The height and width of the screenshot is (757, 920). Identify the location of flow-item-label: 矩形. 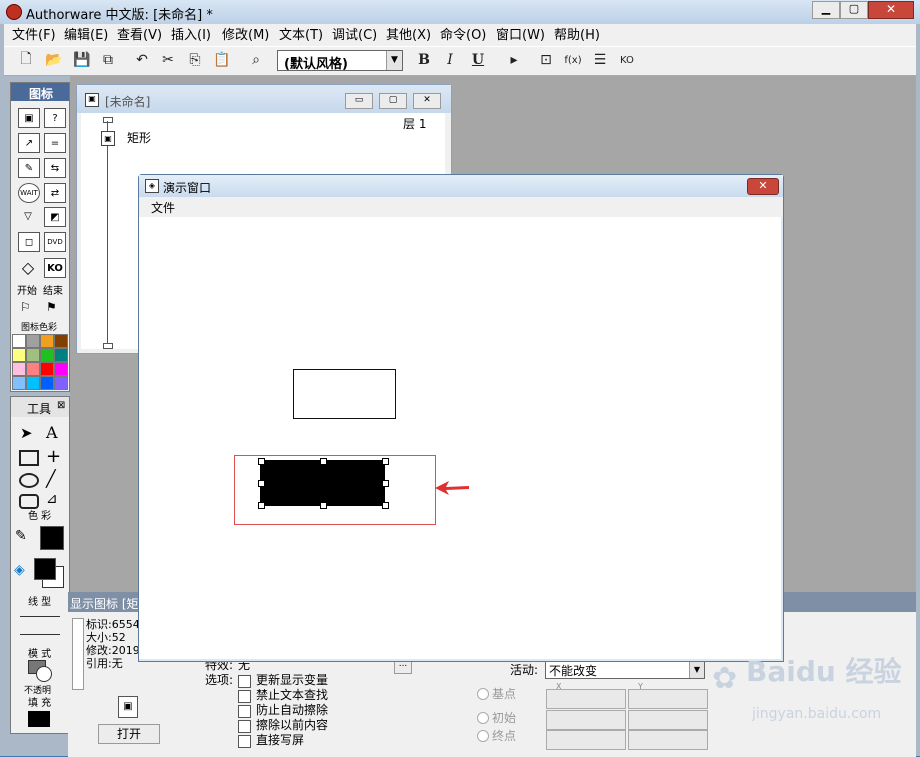
(139, 138).